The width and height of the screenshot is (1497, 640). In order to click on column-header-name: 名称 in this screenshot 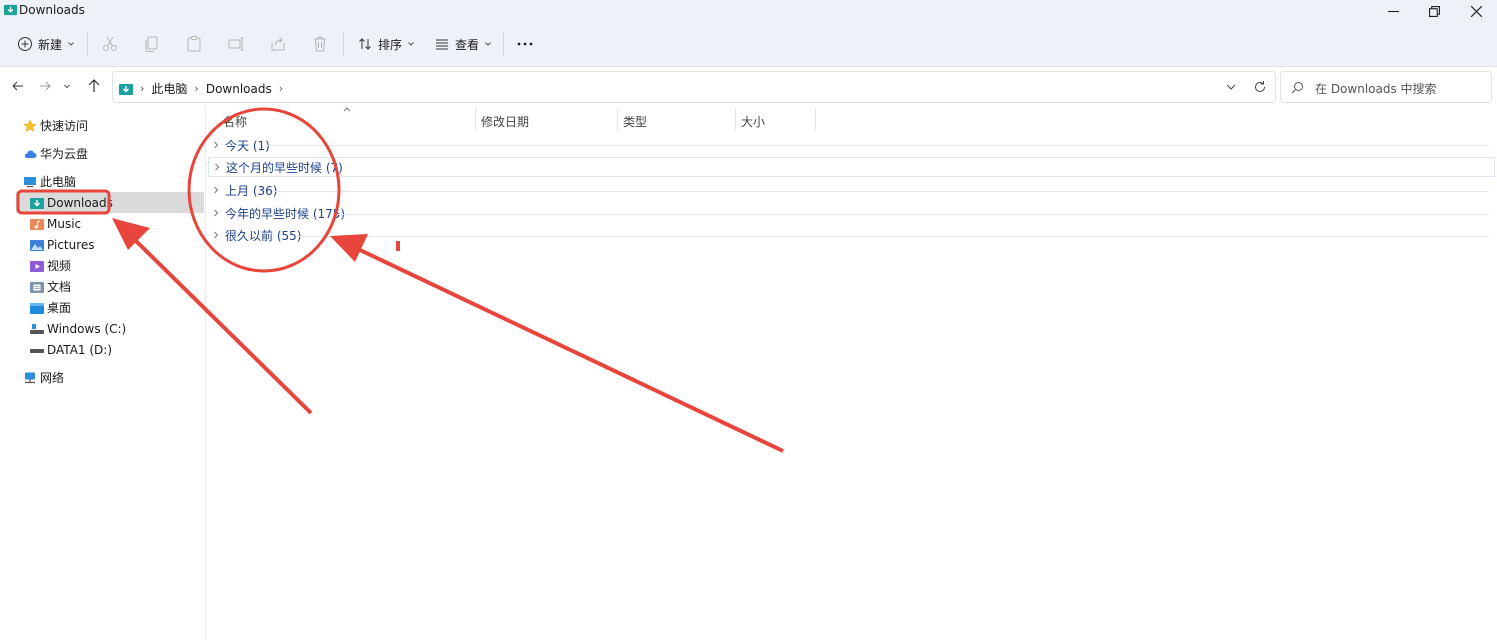, I will do `click(235, 121)`.